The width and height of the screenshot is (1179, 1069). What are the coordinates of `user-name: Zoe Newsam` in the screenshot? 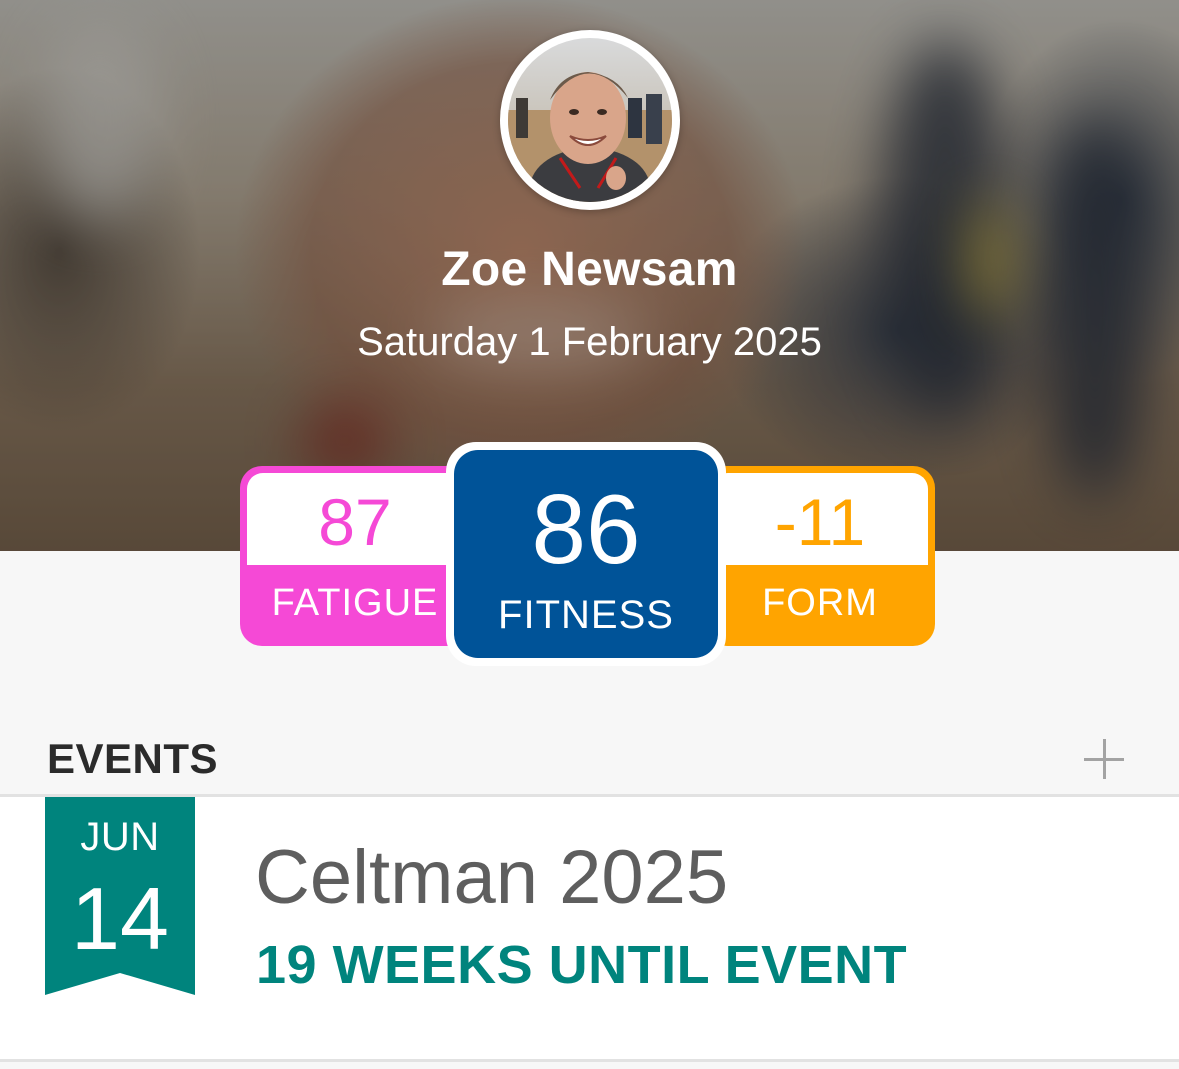 It's located at (589, 269).